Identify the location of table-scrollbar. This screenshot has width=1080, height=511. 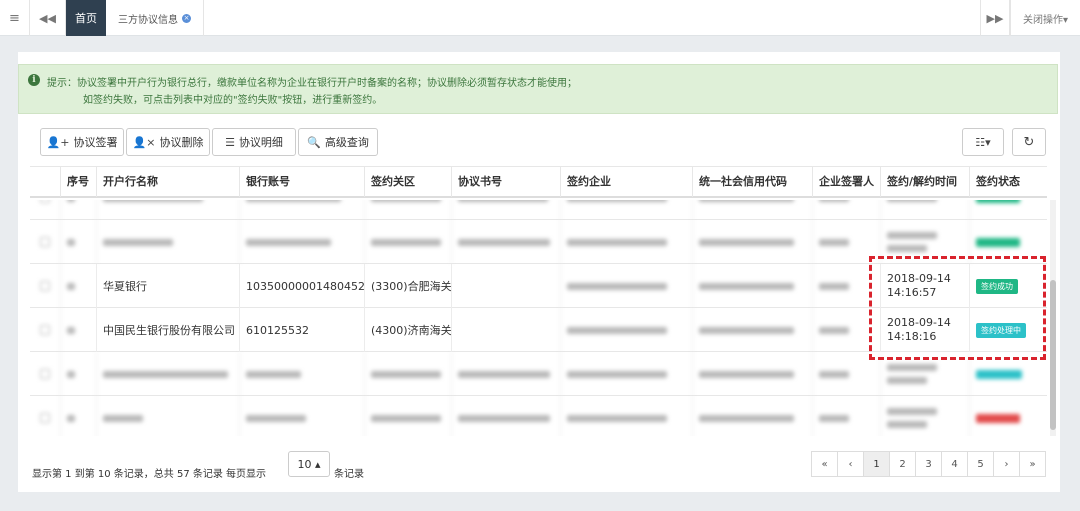
(1053, 318).